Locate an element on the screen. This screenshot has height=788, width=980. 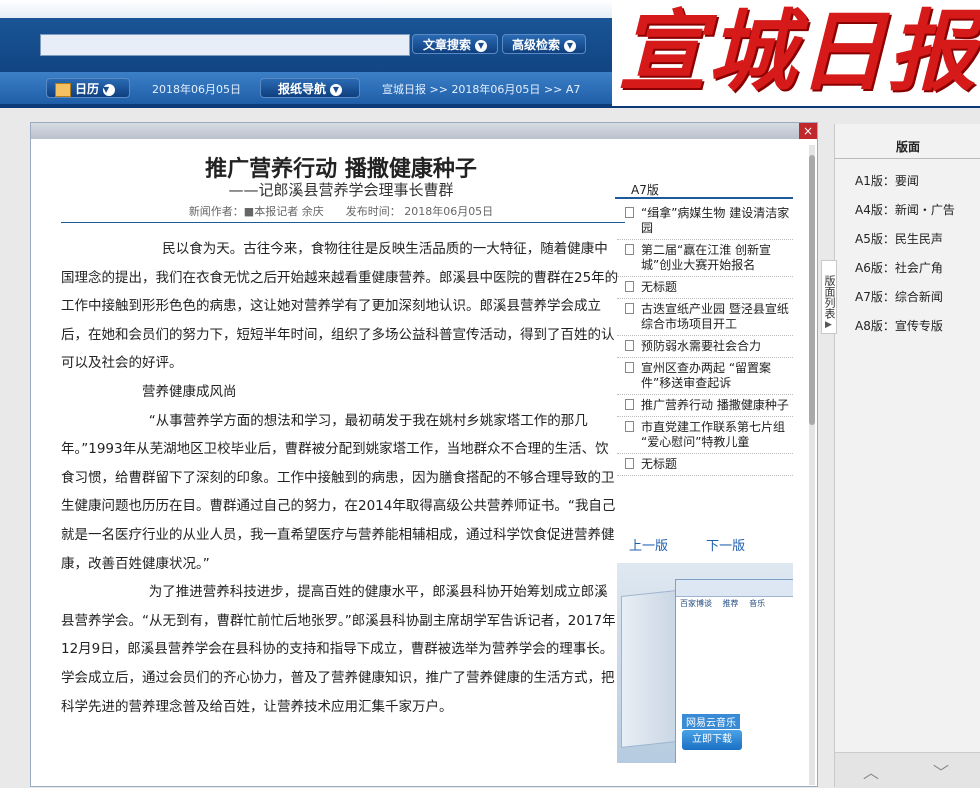
advanced-search-button: 高级检索 ▼ is located at coordinates (544, 44).